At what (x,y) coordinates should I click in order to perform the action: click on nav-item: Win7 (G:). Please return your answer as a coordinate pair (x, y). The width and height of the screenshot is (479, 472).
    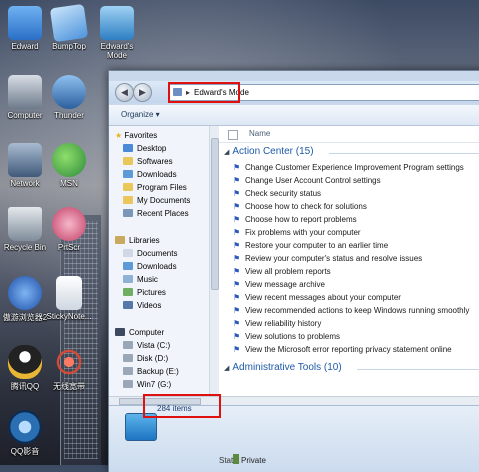
    Looking at the image, I should click on (147, 384).